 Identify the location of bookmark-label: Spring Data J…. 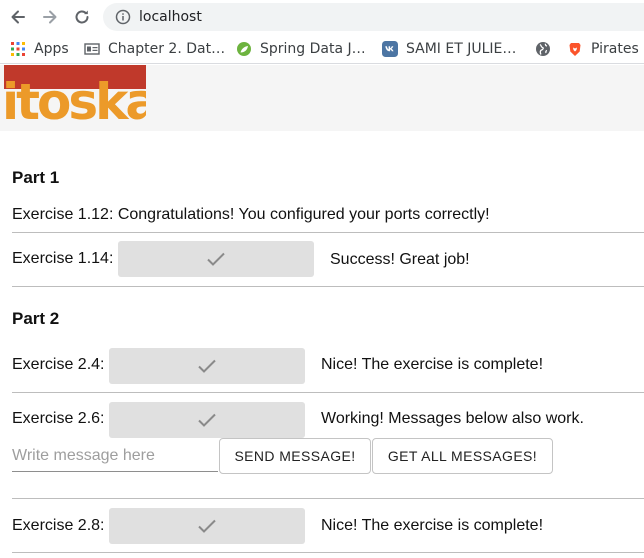
(313, 49).